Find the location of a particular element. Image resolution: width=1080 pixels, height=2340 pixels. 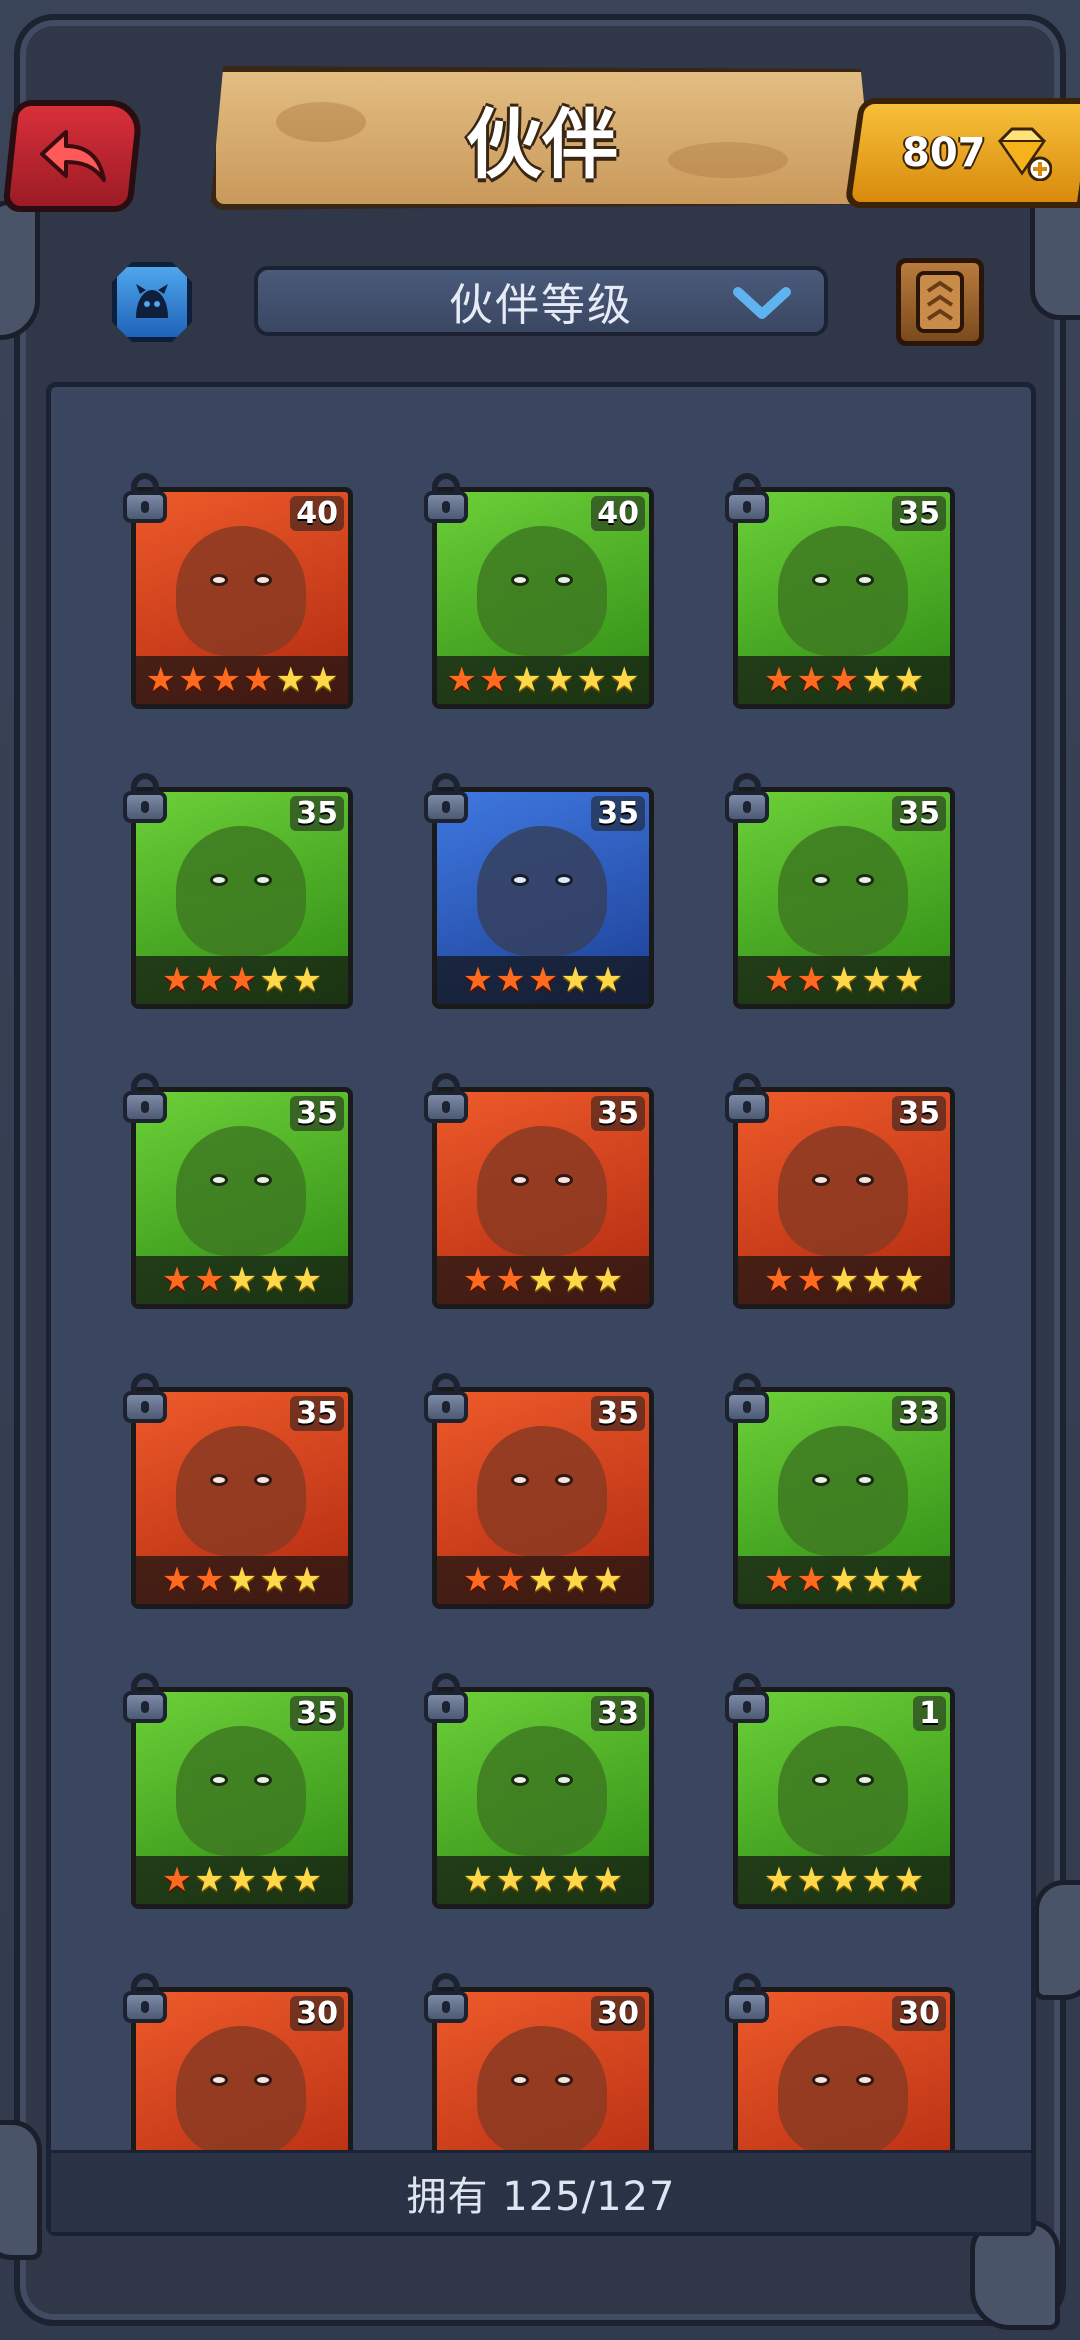

companion-level: 33 is located at coordinates (618, 1713).